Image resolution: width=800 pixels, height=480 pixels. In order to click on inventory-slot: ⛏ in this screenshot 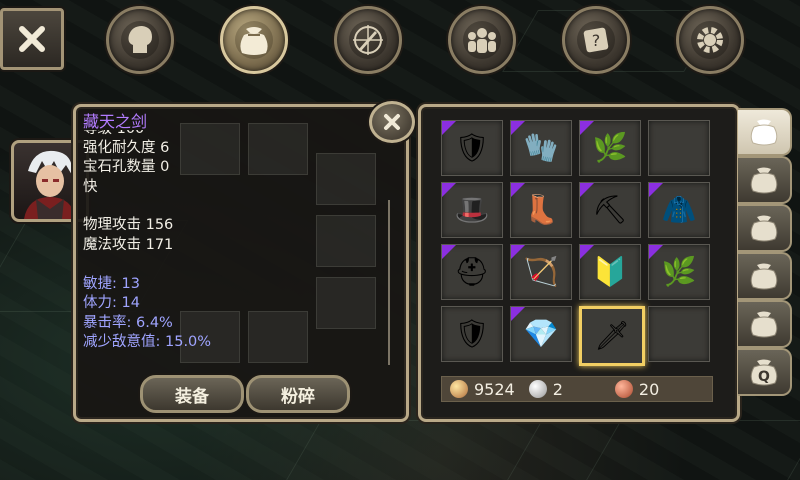, I will do `click(610, 210)`.